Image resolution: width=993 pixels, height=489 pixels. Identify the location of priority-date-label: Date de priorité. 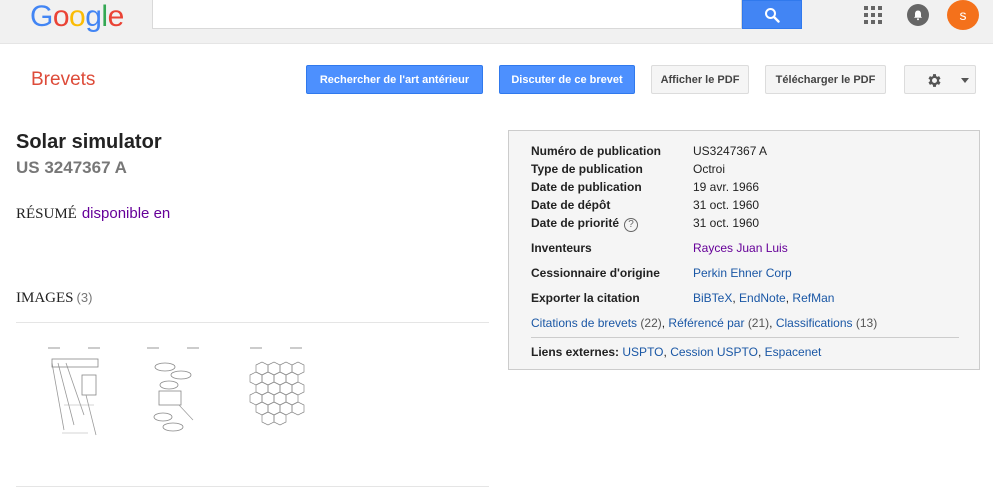
(575, 223).